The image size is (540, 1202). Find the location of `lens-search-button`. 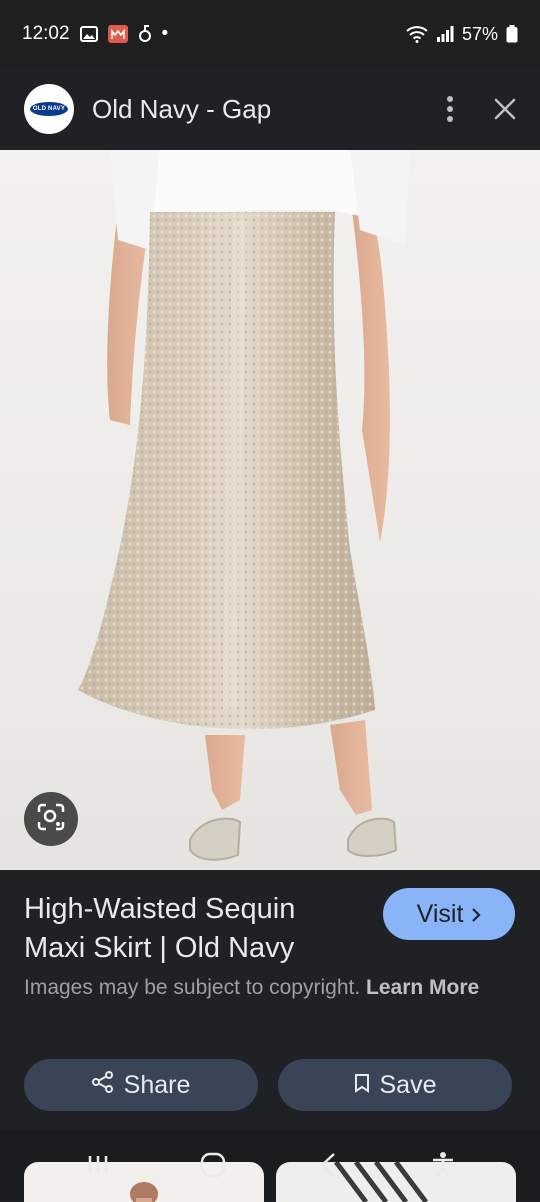

lens-search-button is located at coordinates (51, 819).